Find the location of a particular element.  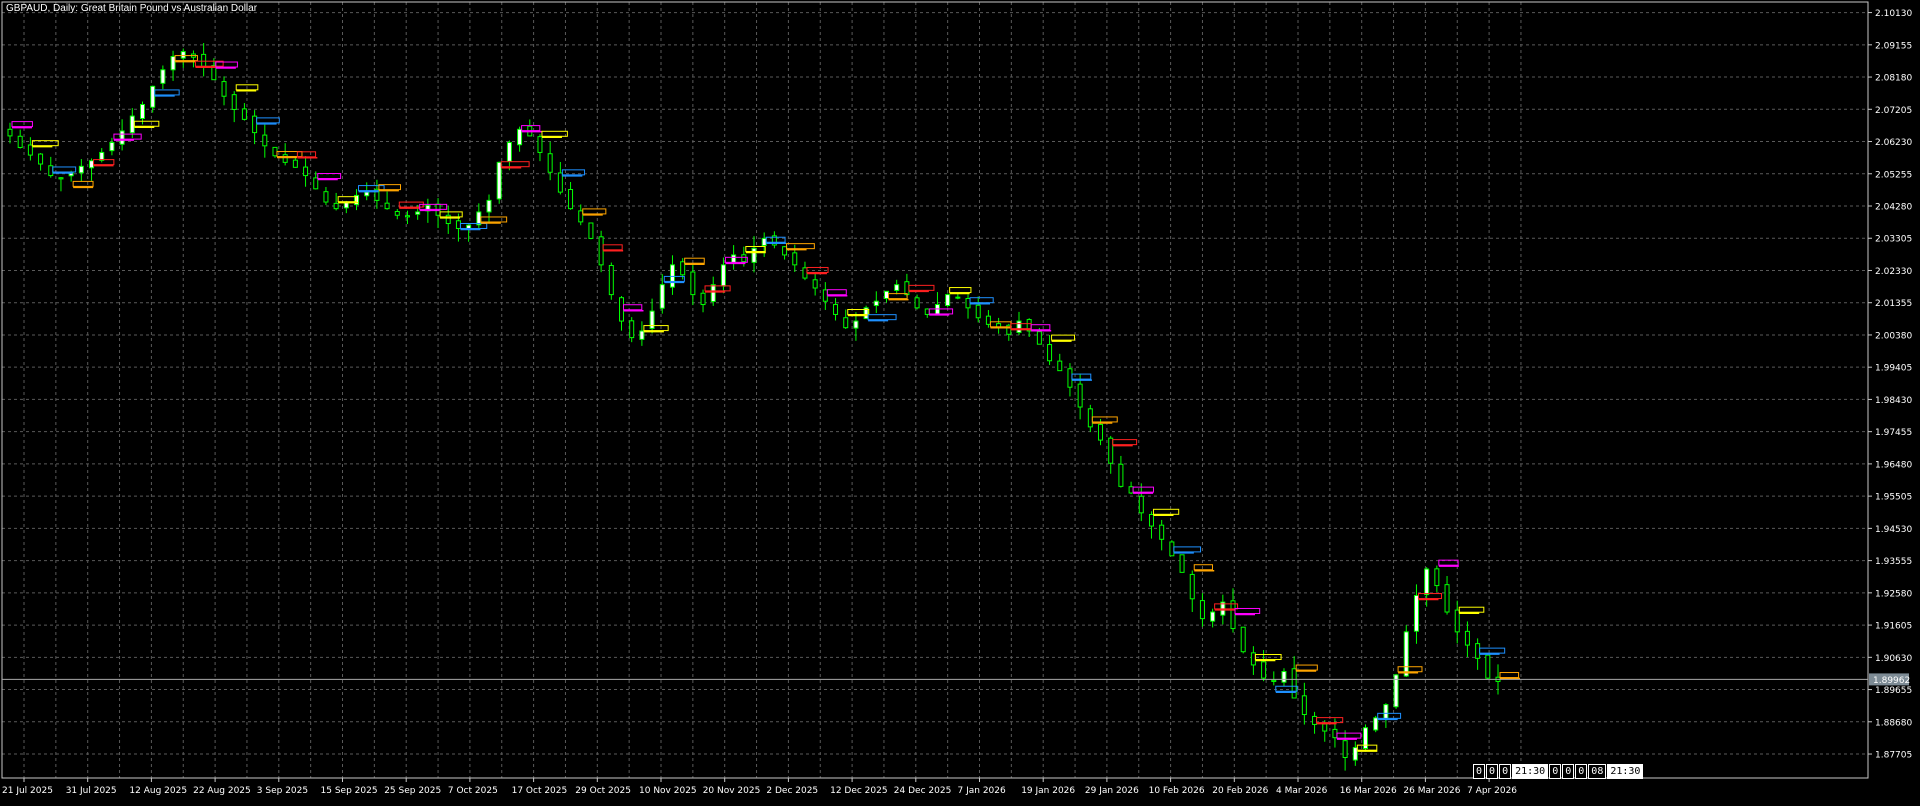

x-tick-label: 17 Oct 2025 is located at coordinates (540, 791).